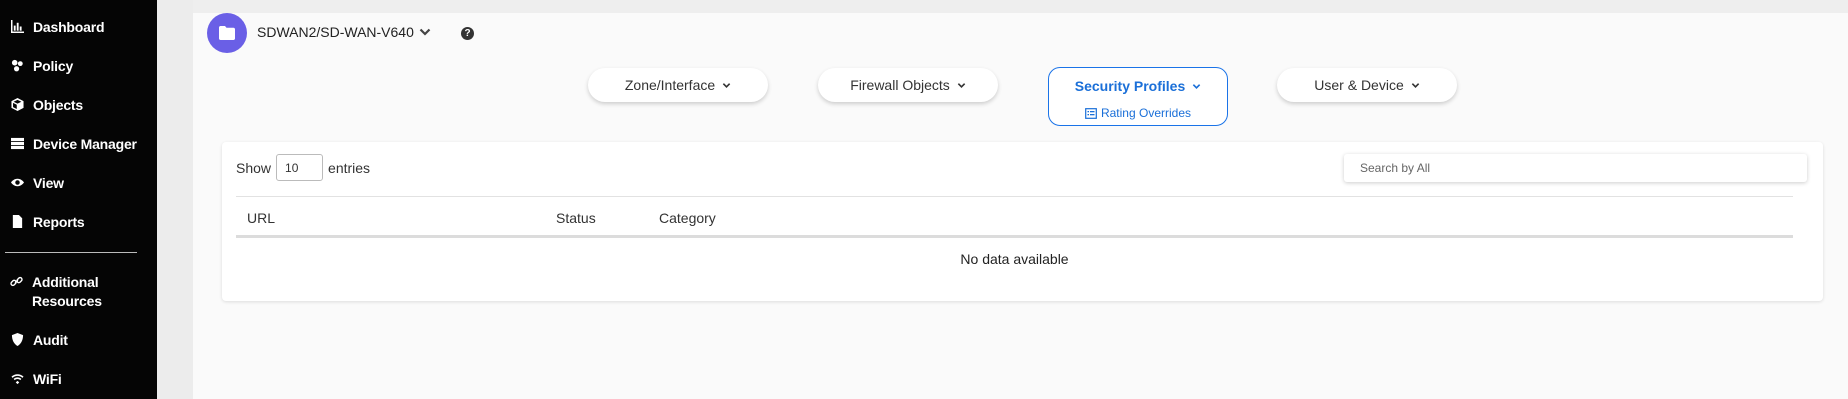 The height and width of the screenshot is (399, 1848). I want to click on tab-zone-interface: Zone/Interface, so click(678, 85).